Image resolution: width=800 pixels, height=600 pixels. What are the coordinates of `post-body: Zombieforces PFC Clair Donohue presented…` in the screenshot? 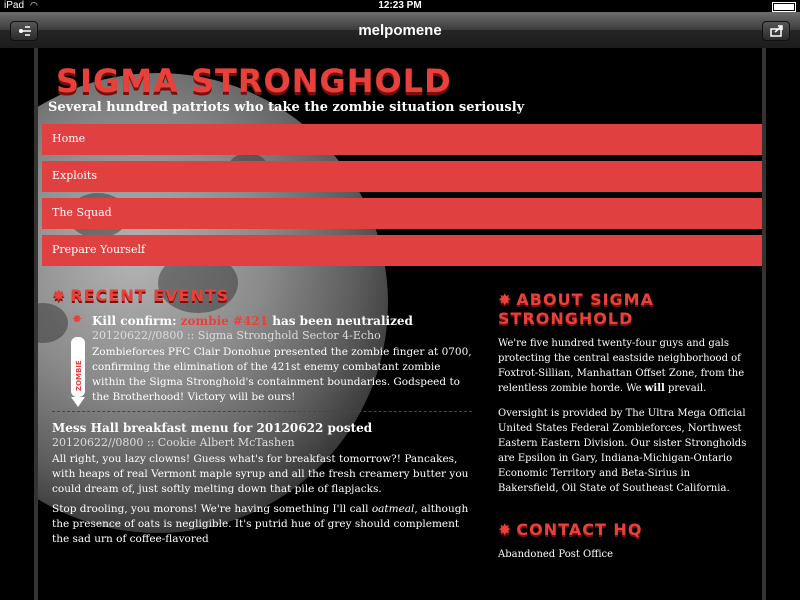 It's located at (282, 374).